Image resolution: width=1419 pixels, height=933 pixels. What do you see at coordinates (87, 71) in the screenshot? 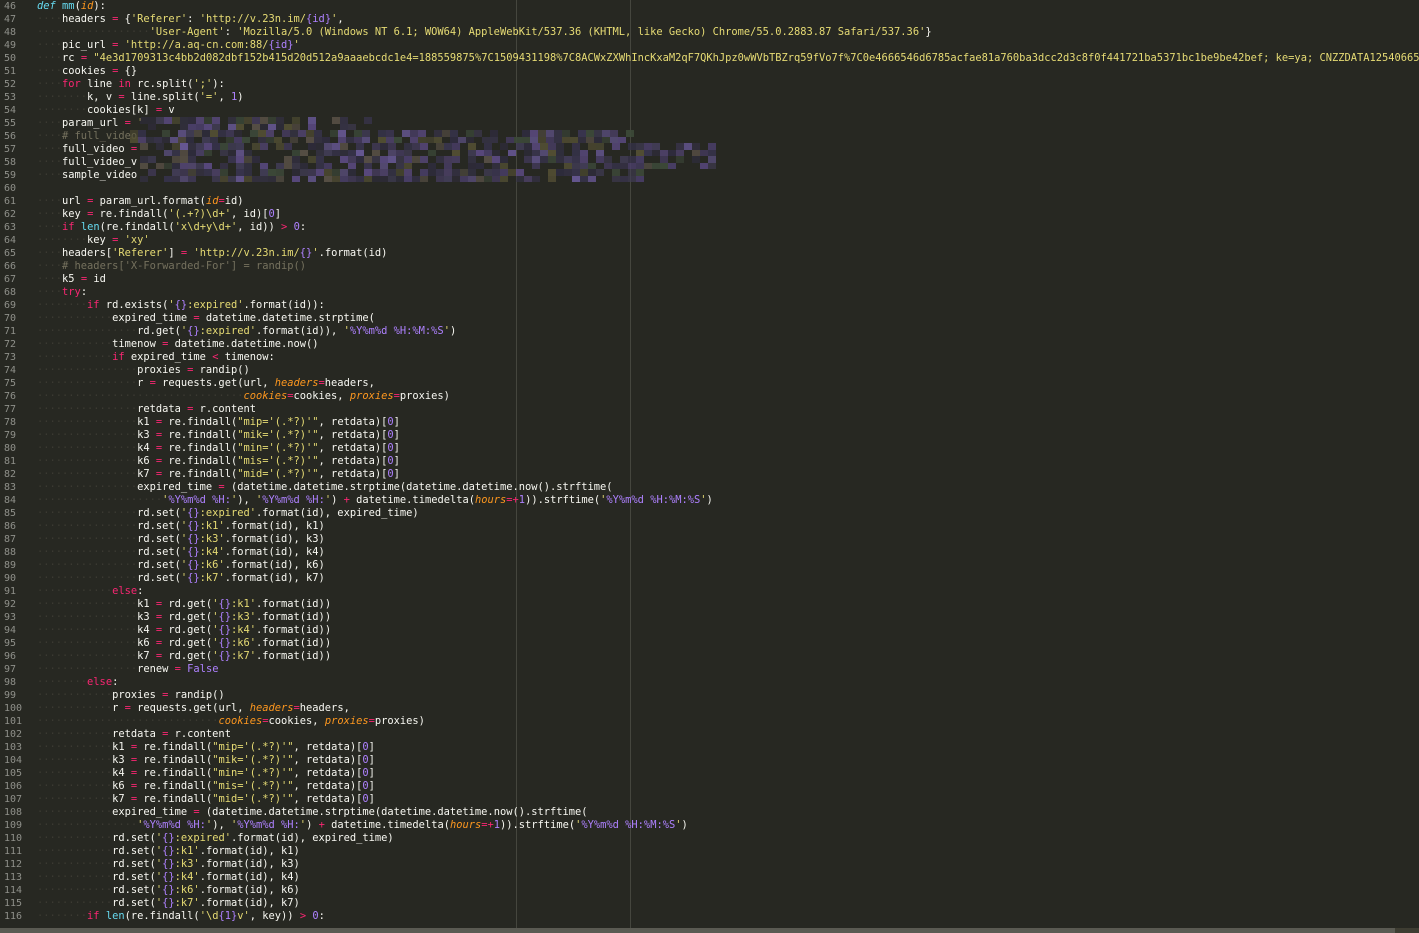
I see `code-line: ····cookies = {}` at bounding box center [87, 71].